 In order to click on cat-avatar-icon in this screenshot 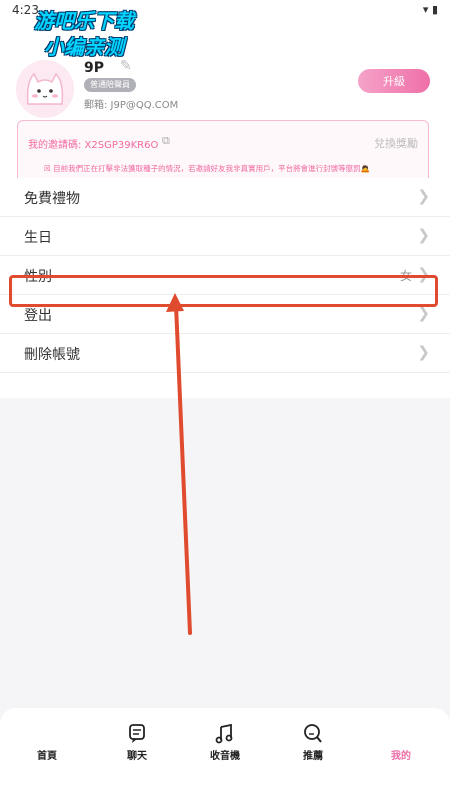, I will do `click(45, 89)`.